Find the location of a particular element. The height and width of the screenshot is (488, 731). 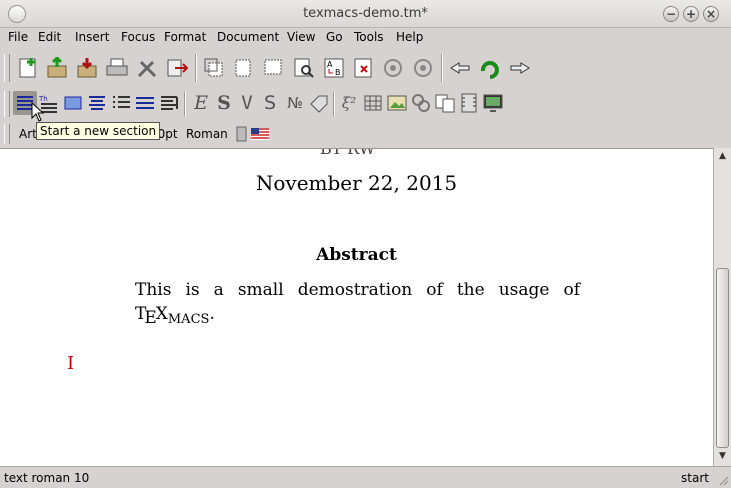

back-icon is located at coordinates (460, 68).